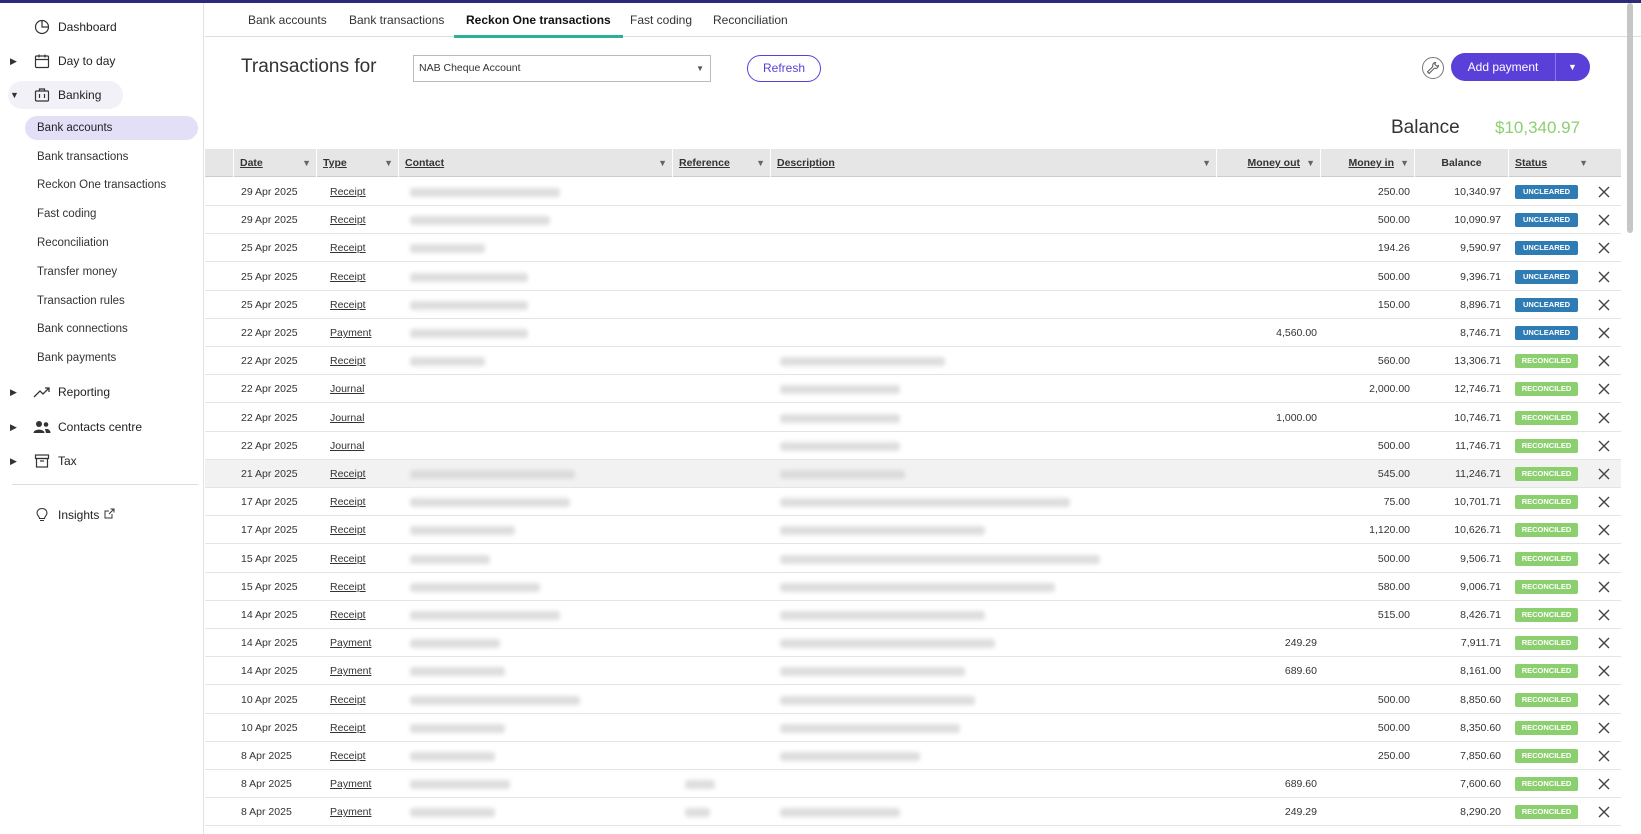  What do you see at coordinates (111, 272) in the screenshot?
I see `sidebar-item-transfer-money: Transfer money` at bounding box center [111, 272].